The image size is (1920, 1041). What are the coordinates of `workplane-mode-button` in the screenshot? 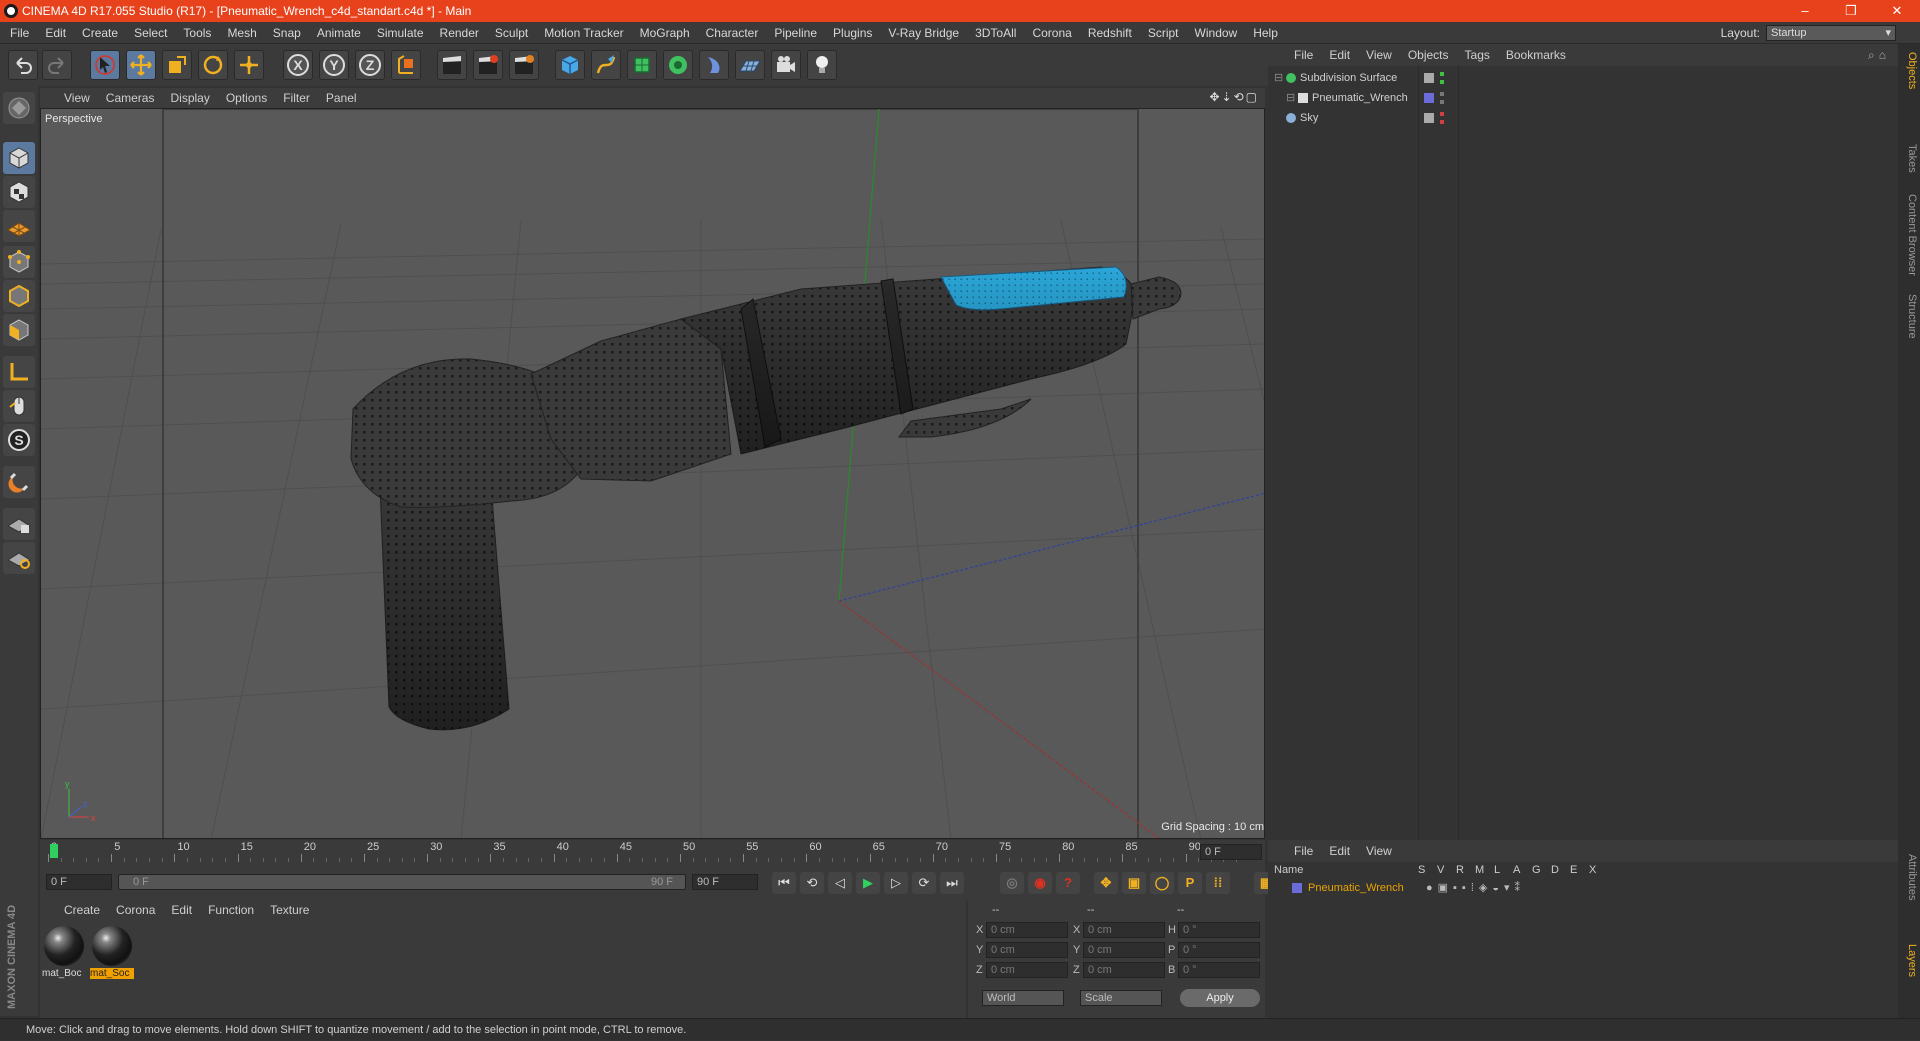 It's located at (19, 226).